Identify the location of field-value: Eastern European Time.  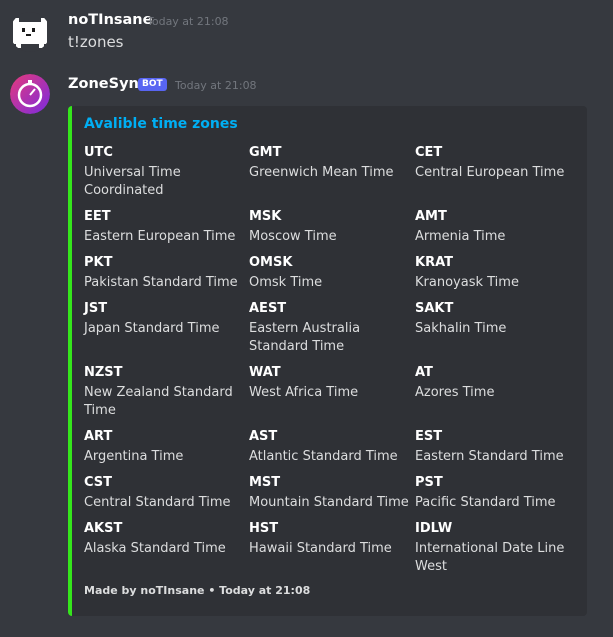
(160, 236).